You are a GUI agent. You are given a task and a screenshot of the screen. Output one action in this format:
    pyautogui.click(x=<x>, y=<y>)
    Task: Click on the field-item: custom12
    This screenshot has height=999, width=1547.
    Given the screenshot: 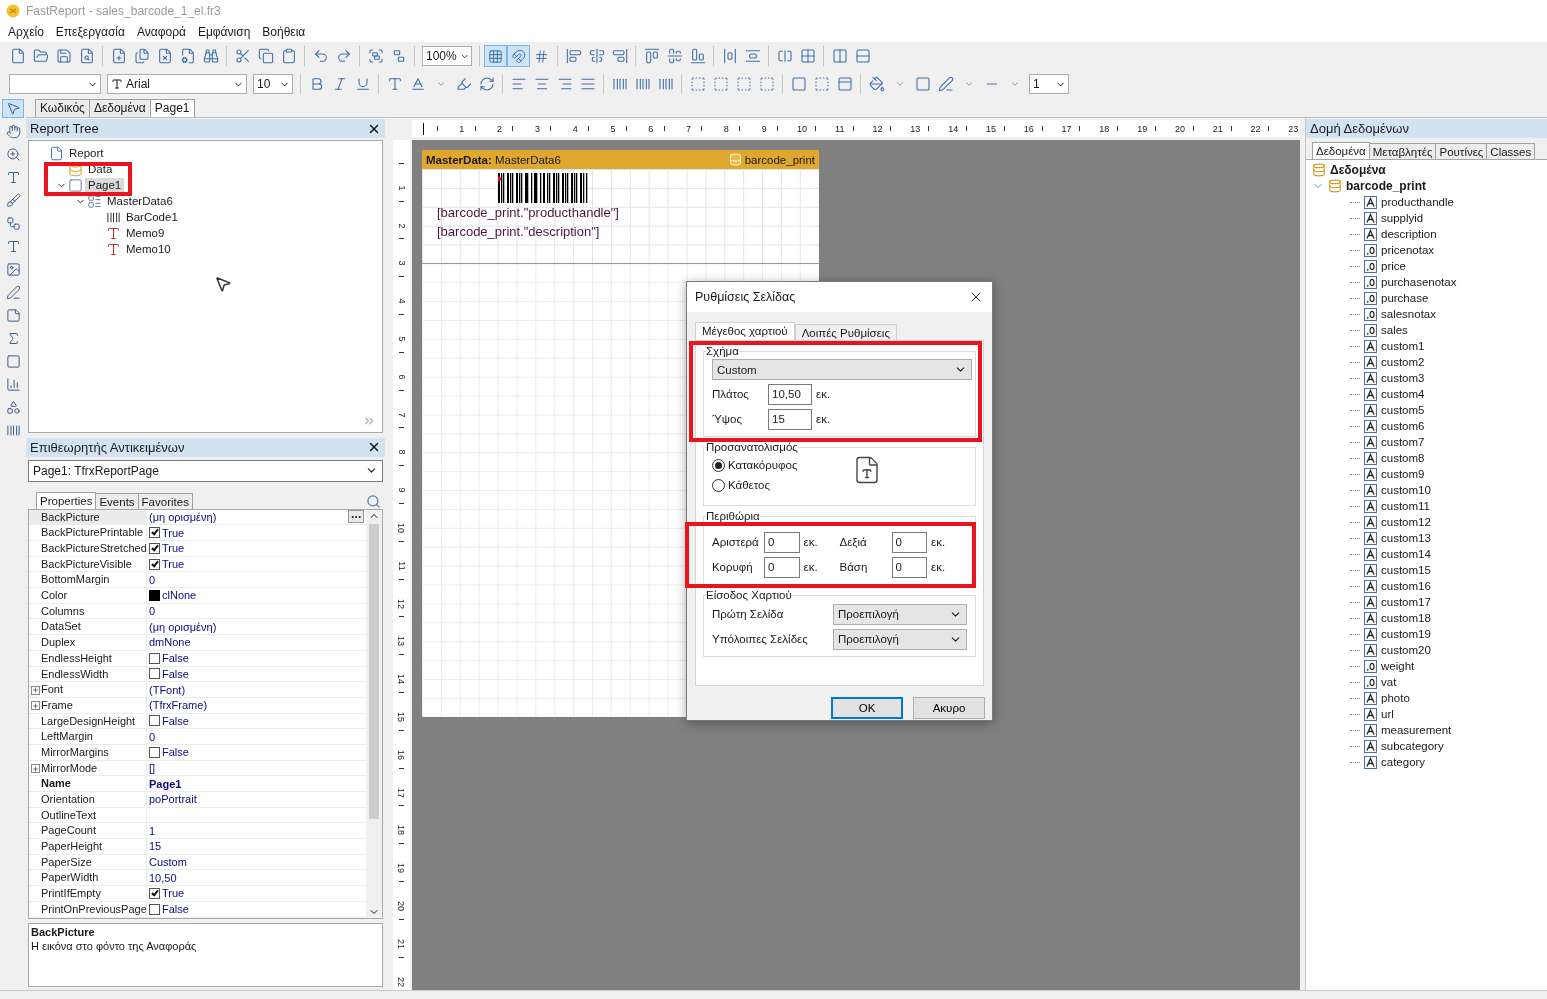 What is the action you would take?
    pyautogui.click(x=1406, y=522)
    